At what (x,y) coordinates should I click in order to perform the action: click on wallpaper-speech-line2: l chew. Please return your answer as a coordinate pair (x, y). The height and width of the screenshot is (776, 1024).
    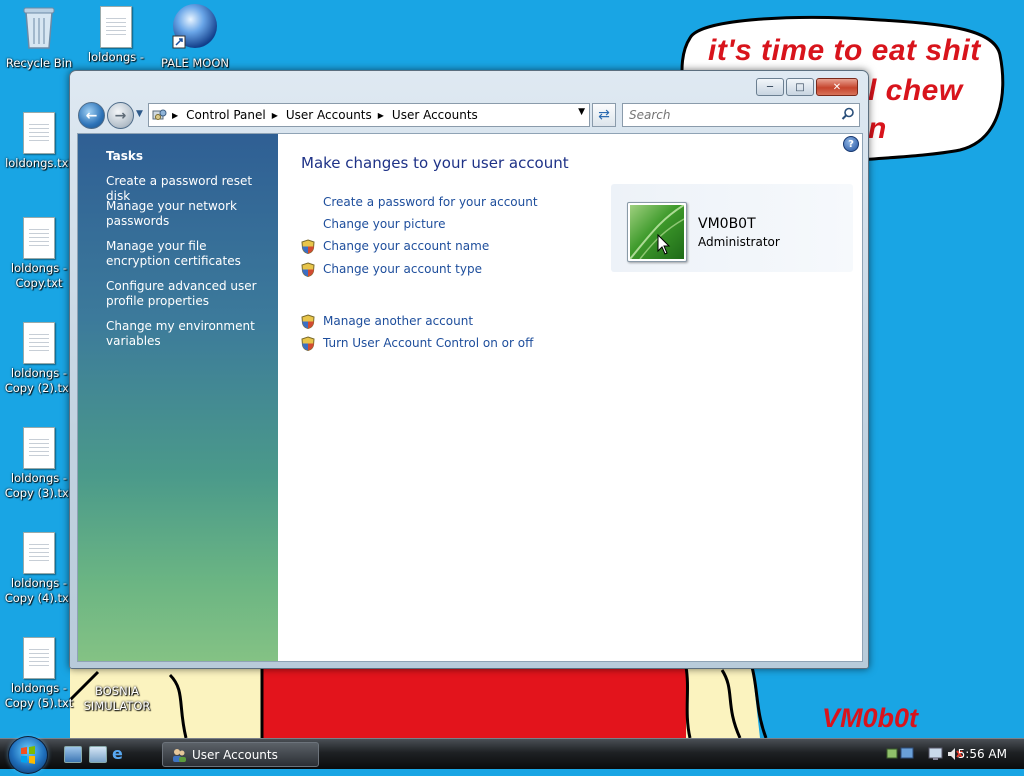
    Looking at the image, I should click on (915, 90).